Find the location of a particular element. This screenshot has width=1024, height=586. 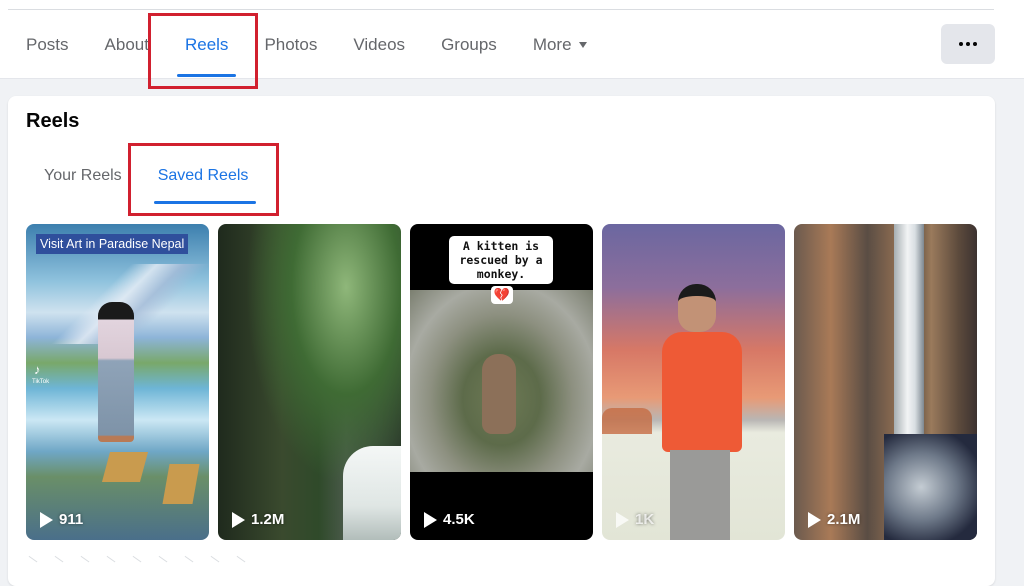

caret-down-icon is located at coordinates (582, 44).